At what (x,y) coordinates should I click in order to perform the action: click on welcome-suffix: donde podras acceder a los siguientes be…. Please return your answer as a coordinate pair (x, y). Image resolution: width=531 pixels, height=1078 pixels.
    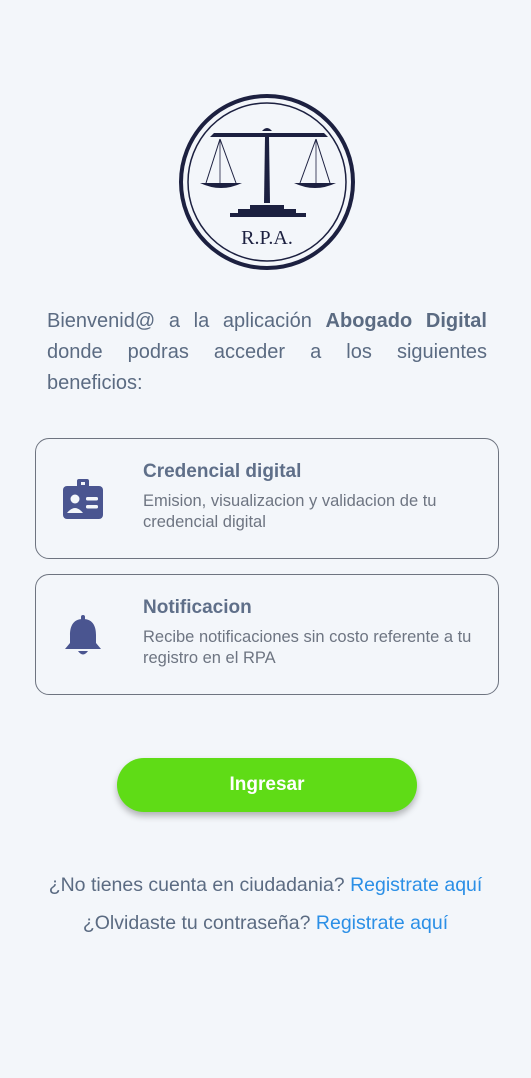
    Looking at the image, I should click on (267, 367).